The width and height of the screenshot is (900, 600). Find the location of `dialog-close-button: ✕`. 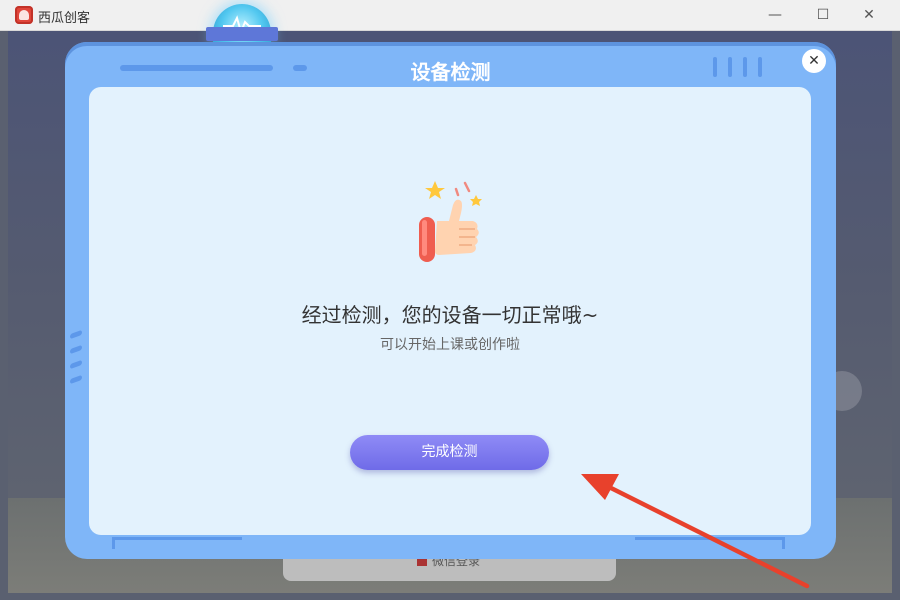

dialog-close-button: ✕ is located at coordinates (814, 61).